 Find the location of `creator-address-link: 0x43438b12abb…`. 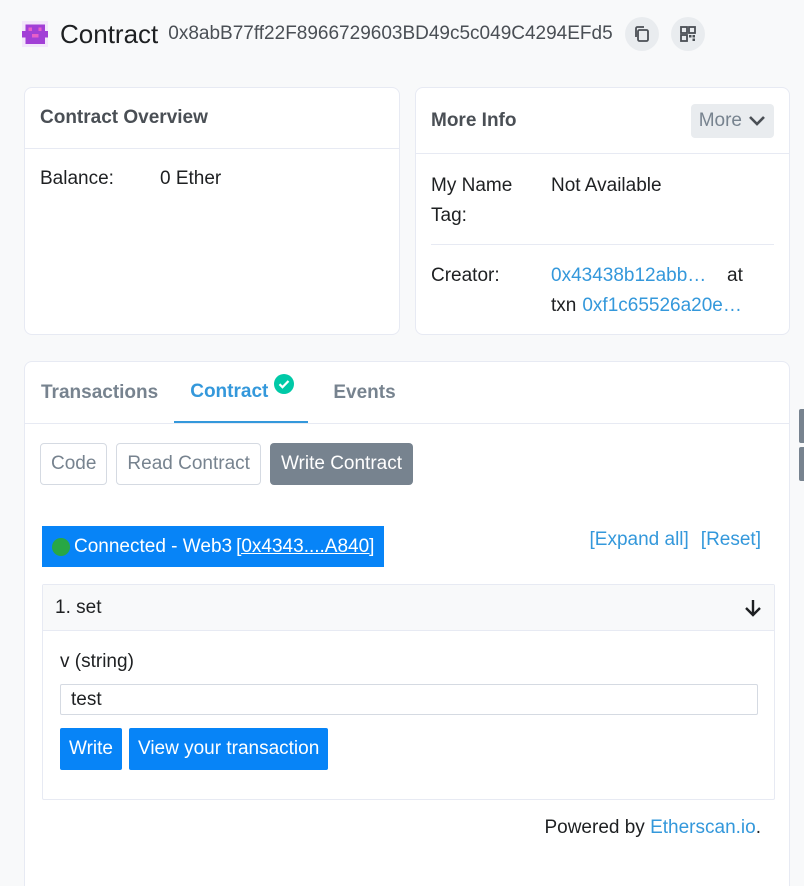

creator-address-link: 0x43438b12abb… is located at coordinates (636, 276).